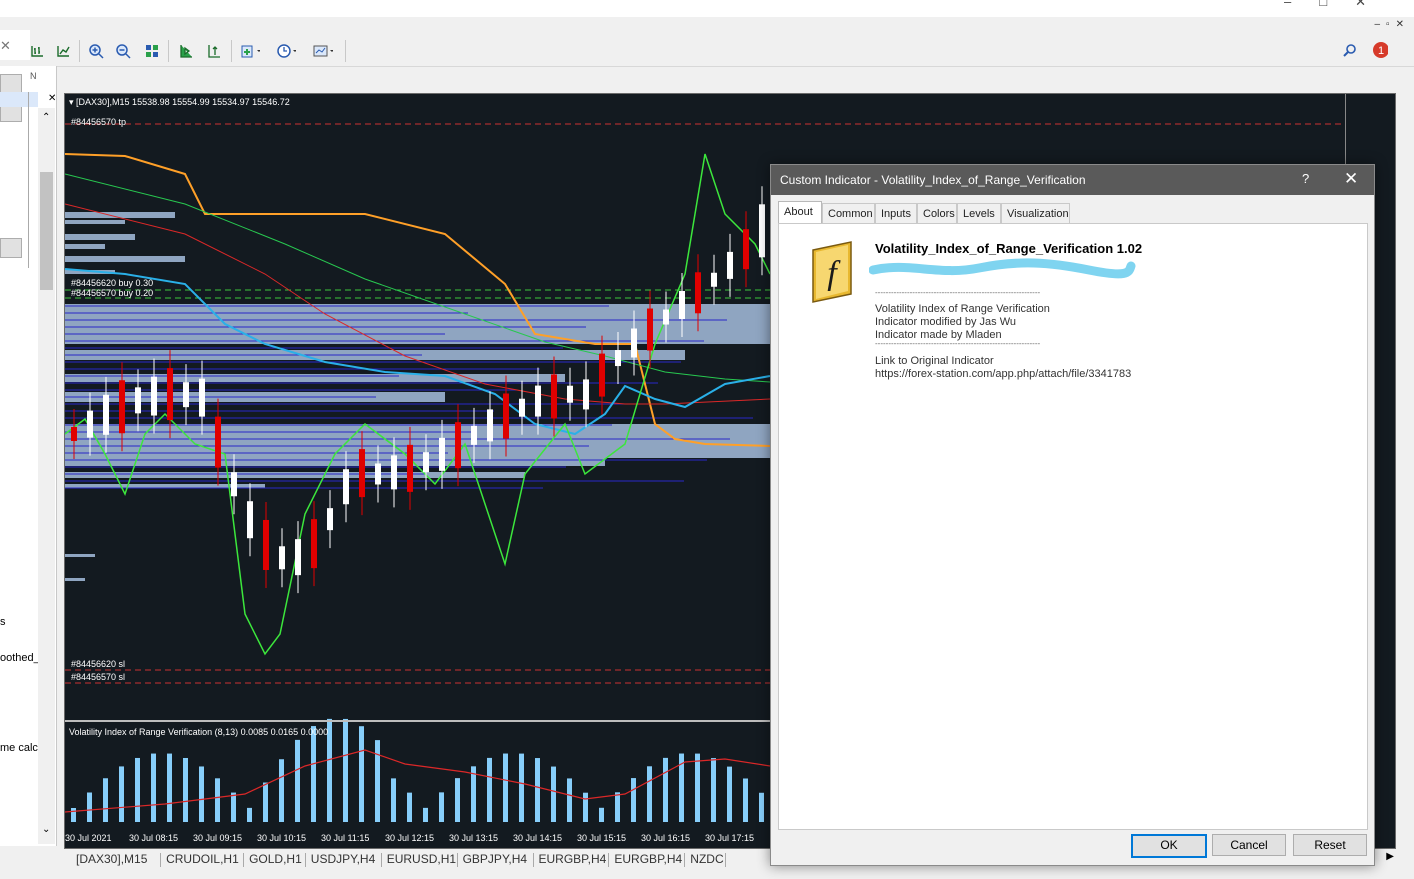  Describe the element at coordinates (1035, 213) in the screenshot. I see `tab-visualization: Visualization` at that location.